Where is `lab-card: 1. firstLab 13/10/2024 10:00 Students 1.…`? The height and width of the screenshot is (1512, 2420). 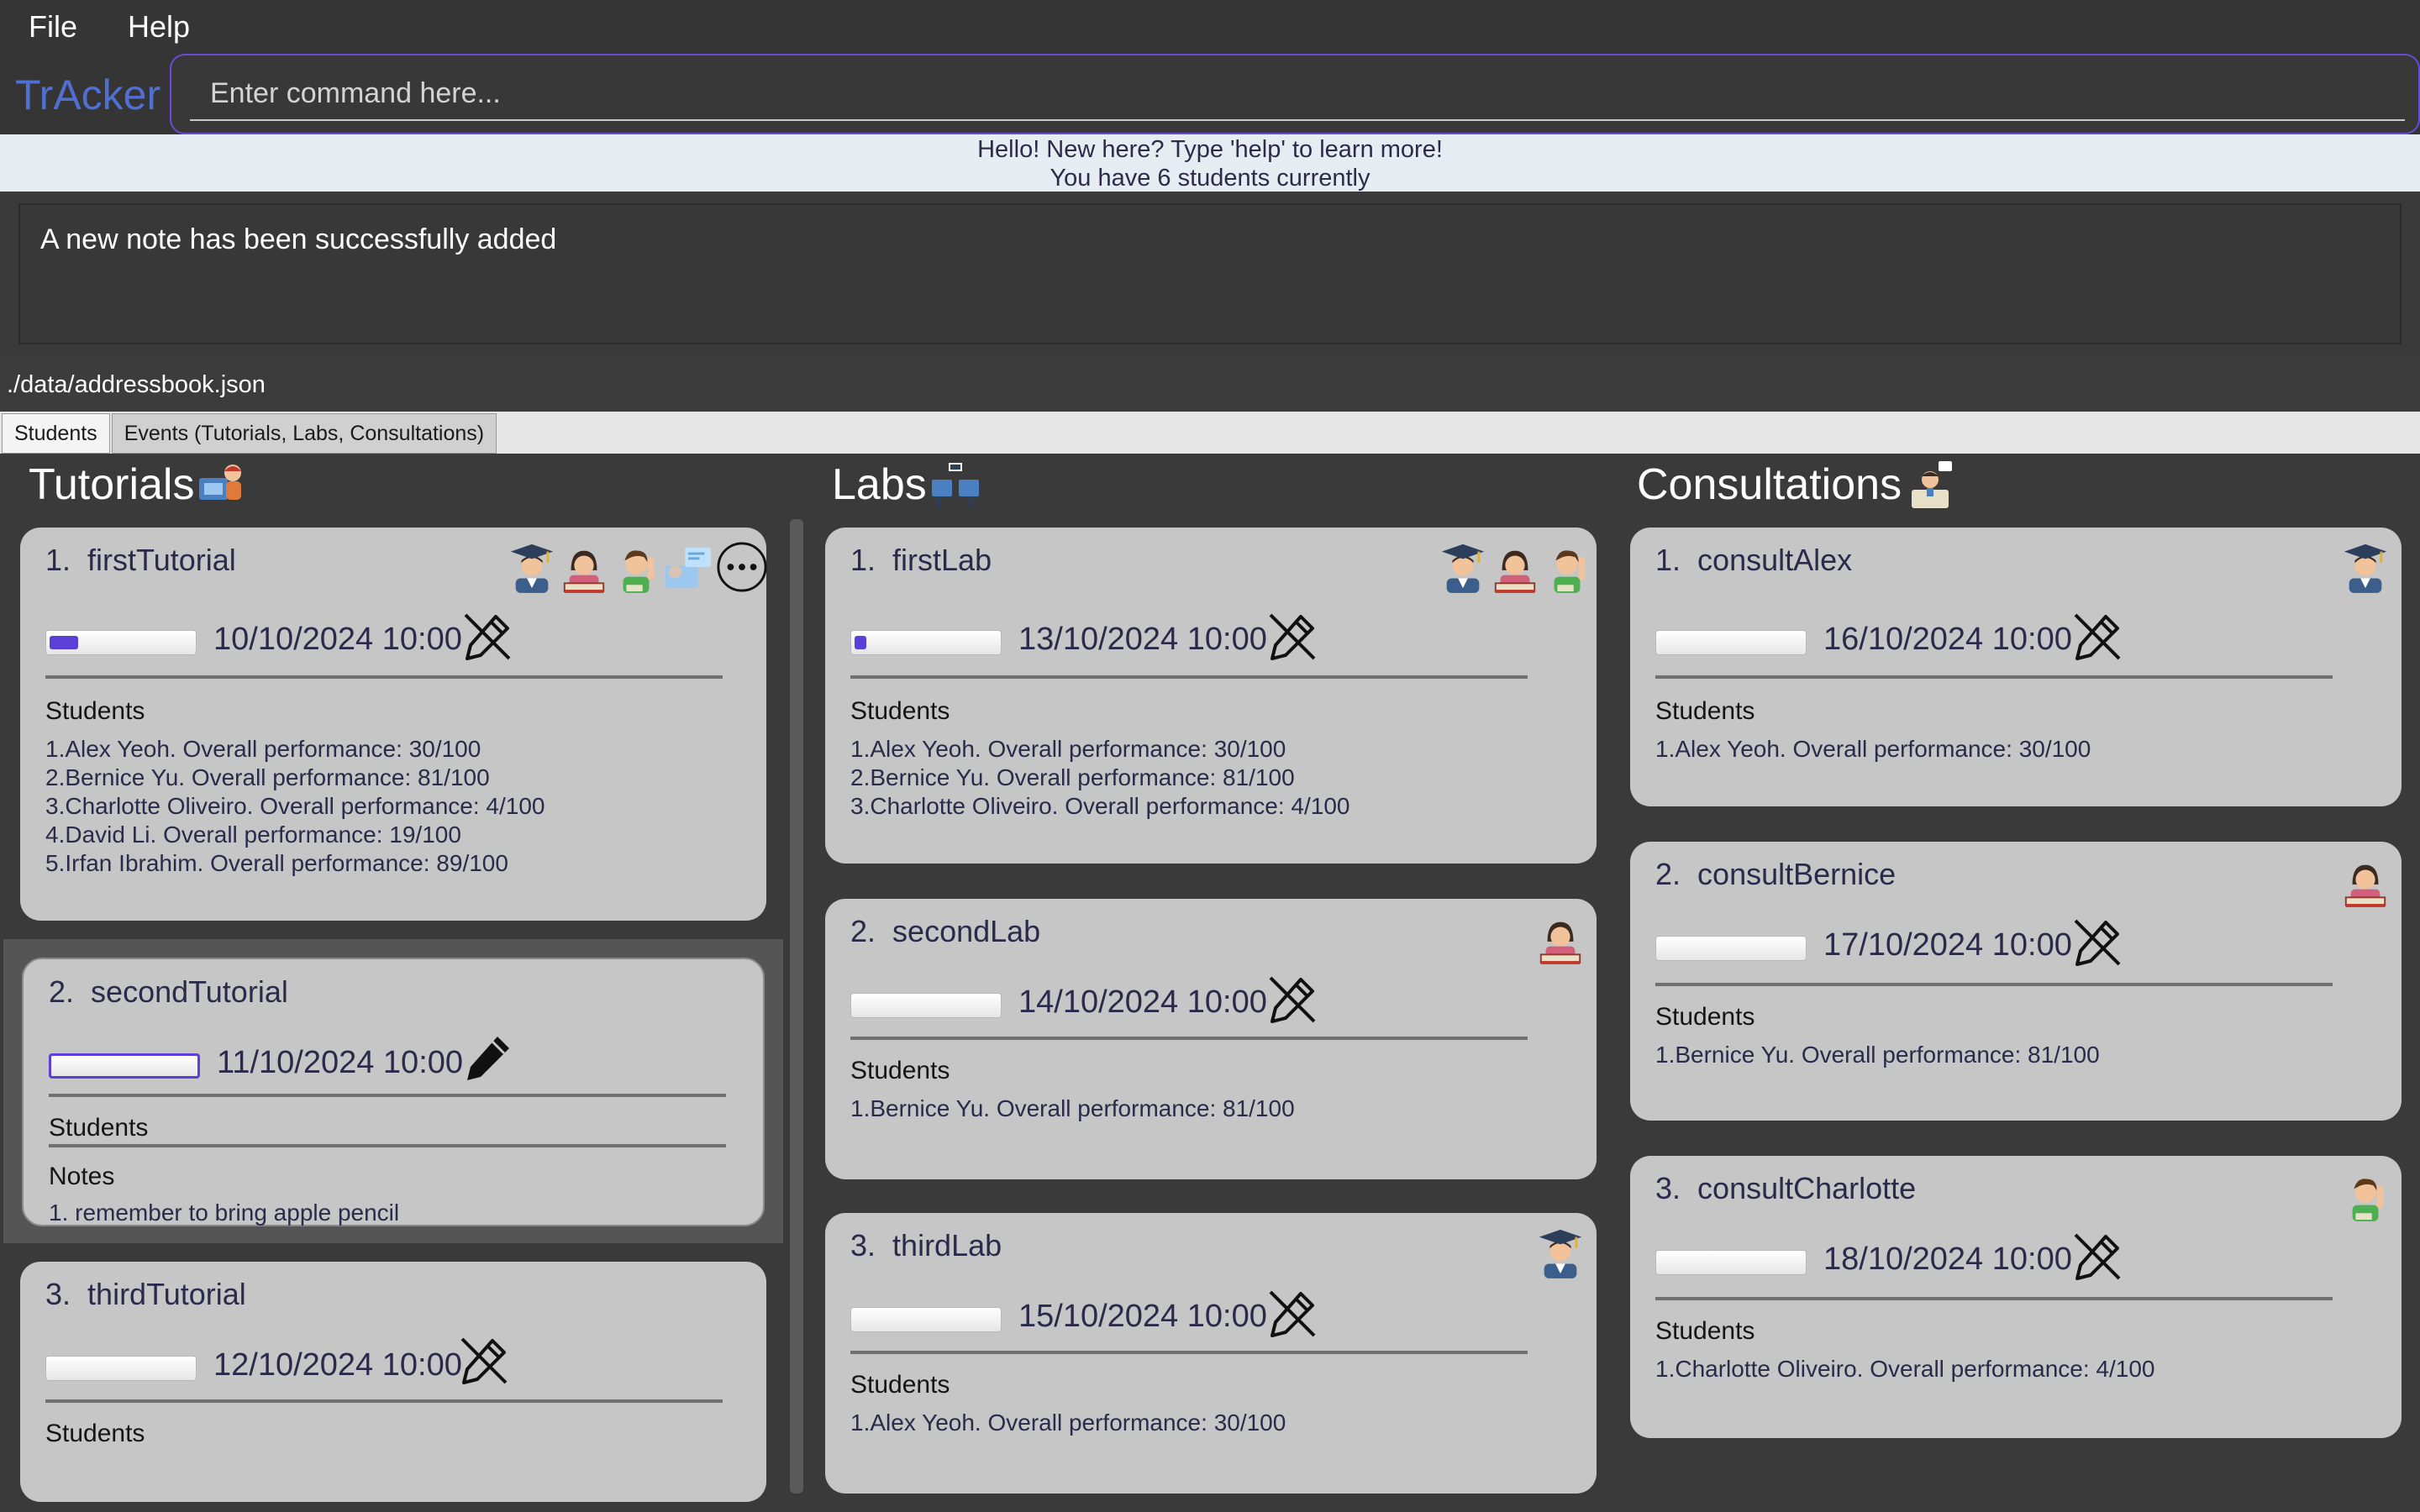 lab-card: 1. firstLab 13/10/2024 10:00 Students 1.… is located at coordinates (1211, 696).